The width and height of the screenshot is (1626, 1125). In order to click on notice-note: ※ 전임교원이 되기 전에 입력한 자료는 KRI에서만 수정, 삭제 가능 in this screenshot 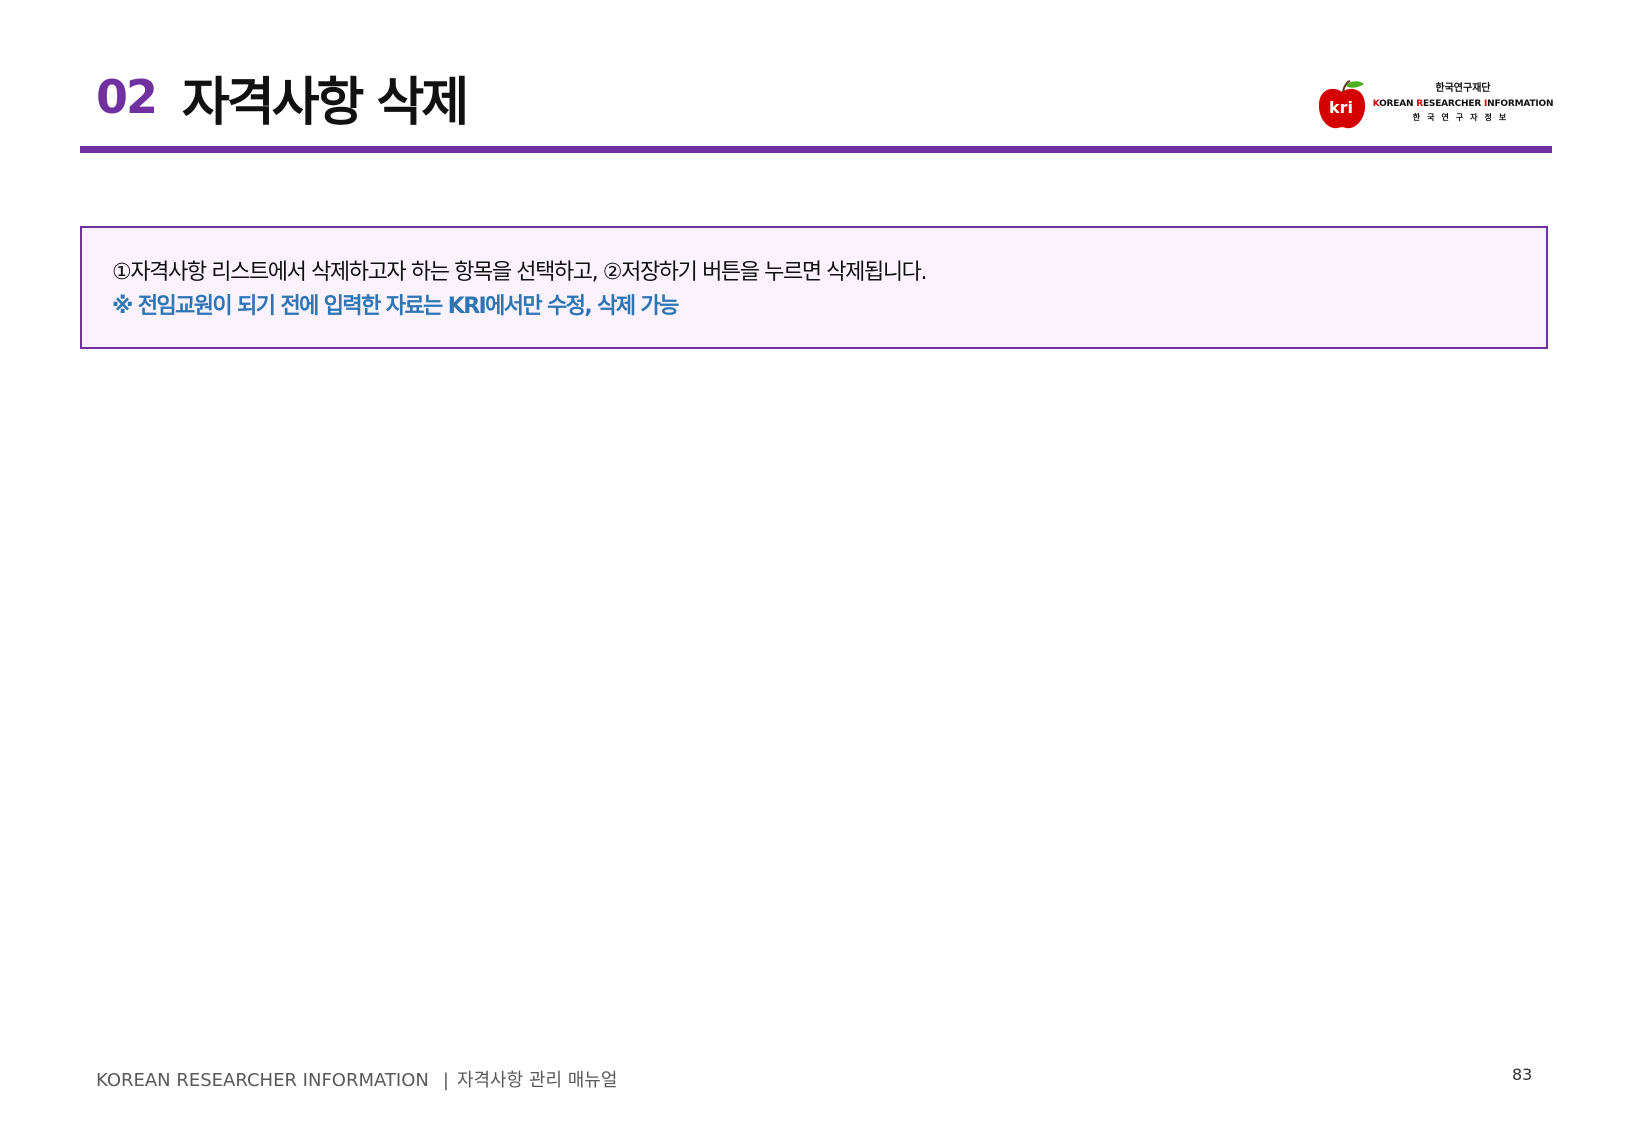, I will do `click(395, 306)`.